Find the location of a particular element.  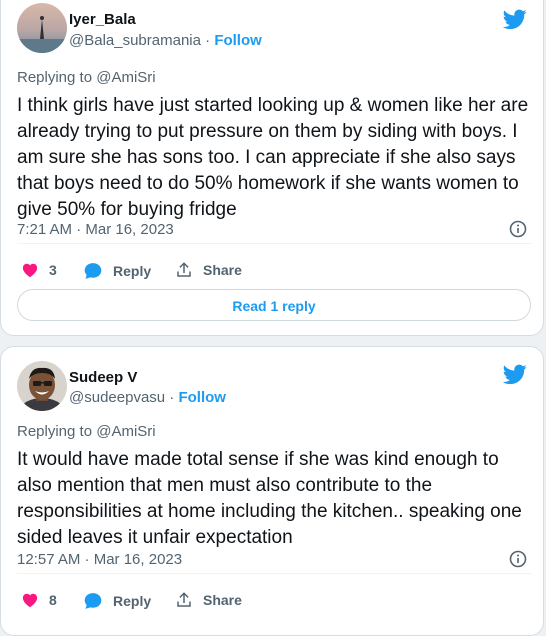

read-replies-button: Read 1 reply is located at coordinates (274, 305).